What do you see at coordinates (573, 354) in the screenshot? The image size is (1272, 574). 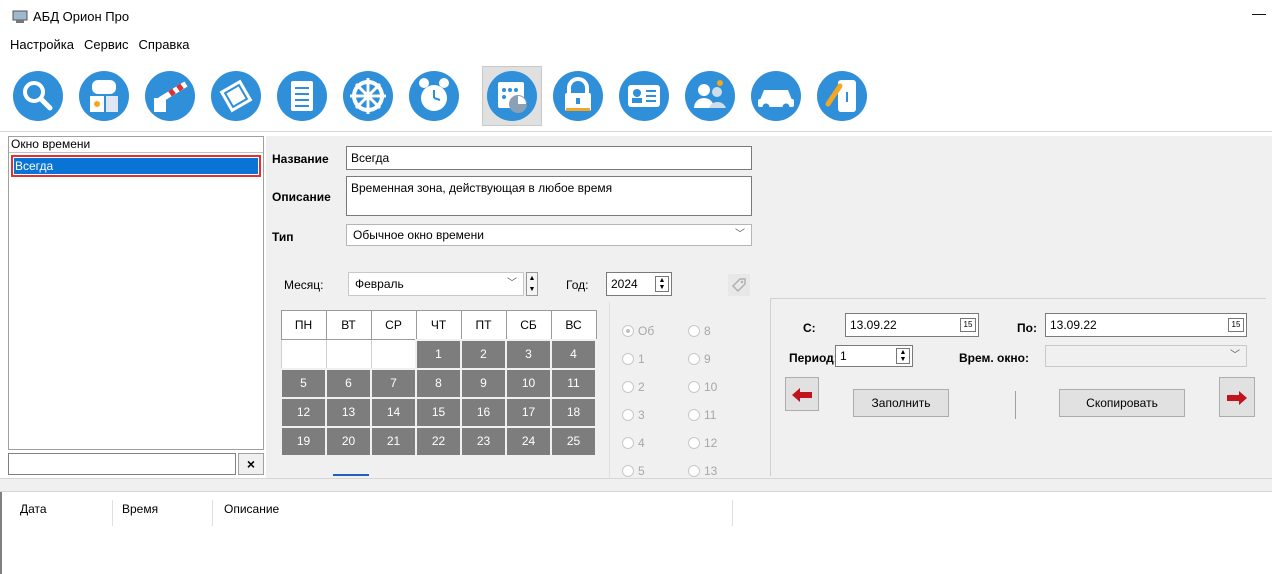 I see `calendar-day: 4` at bounding box center [573, 354].